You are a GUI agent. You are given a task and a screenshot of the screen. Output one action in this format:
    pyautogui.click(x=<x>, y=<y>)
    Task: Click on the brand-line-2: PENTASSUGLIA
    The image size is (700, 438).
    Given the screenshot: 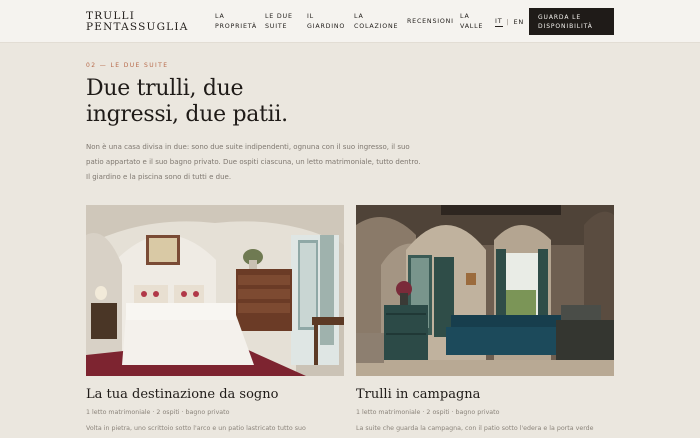 What is the action you would take?
    pyautogui.click(x=137, y=27)
    